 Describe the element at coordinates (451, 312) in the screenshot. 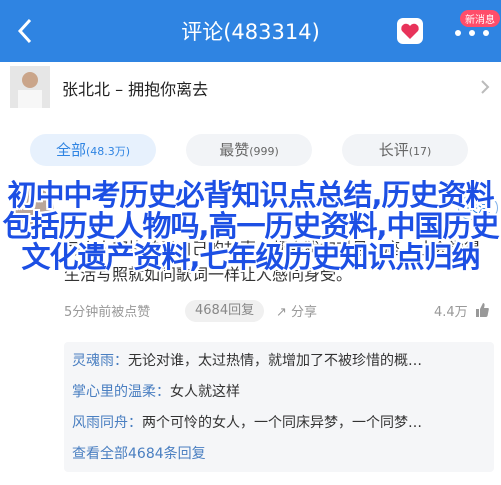

I see `like-count: 4.4万` at that location.